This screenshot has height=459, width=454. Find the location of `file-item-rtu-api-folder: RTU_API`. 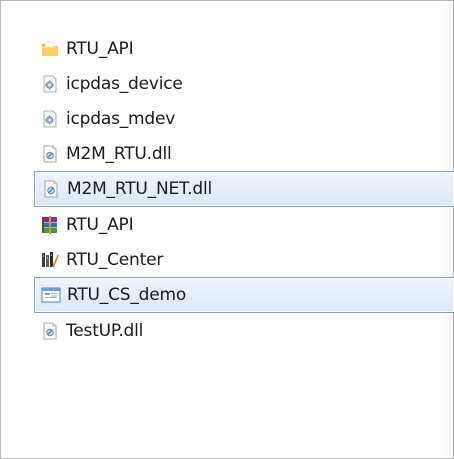

file-item-rtu-api-folder: RTU_API is located at coordinates (241, 48).